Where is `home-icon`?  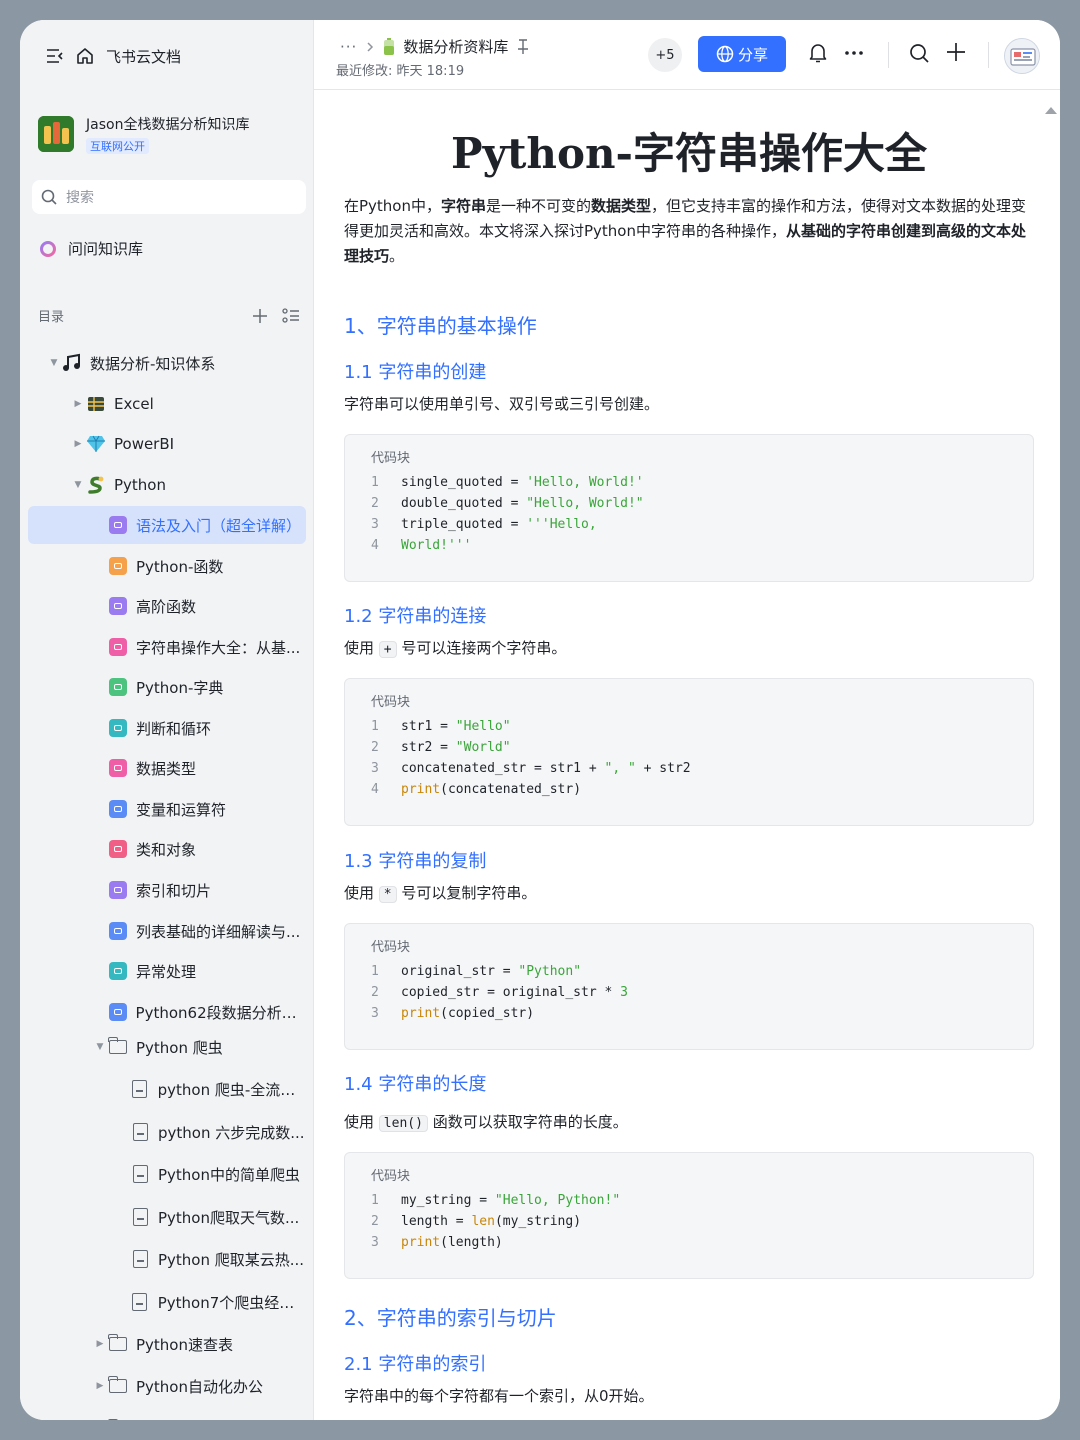 home-icon is located at coordinates (85, 56).